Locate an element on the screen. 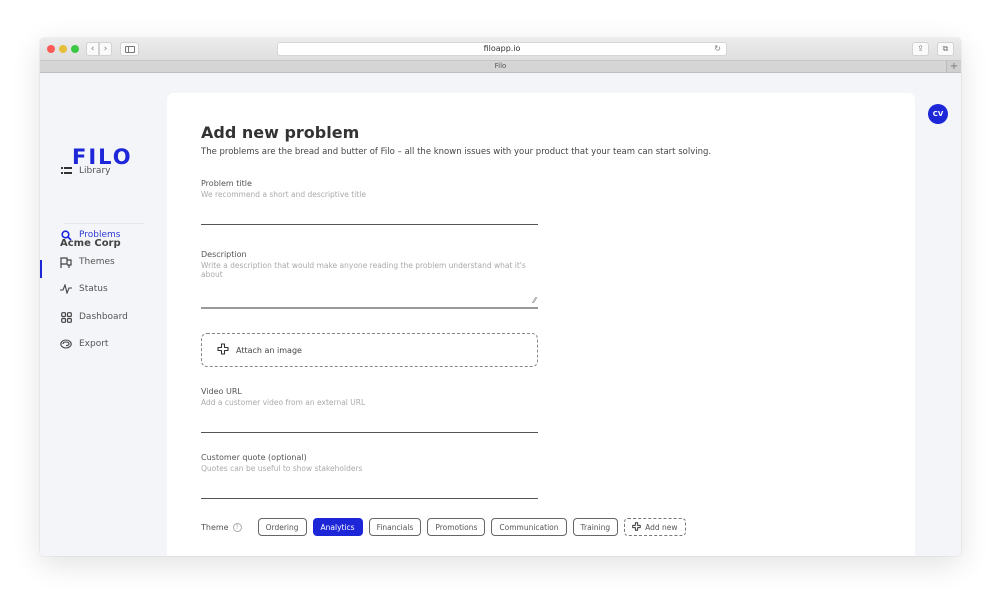 This screenshot has height=593, width=1000. browser-titlebar: ‹ › filoapp.io ↻ ⇪ ⧉ is located at coordinates (500, 49).